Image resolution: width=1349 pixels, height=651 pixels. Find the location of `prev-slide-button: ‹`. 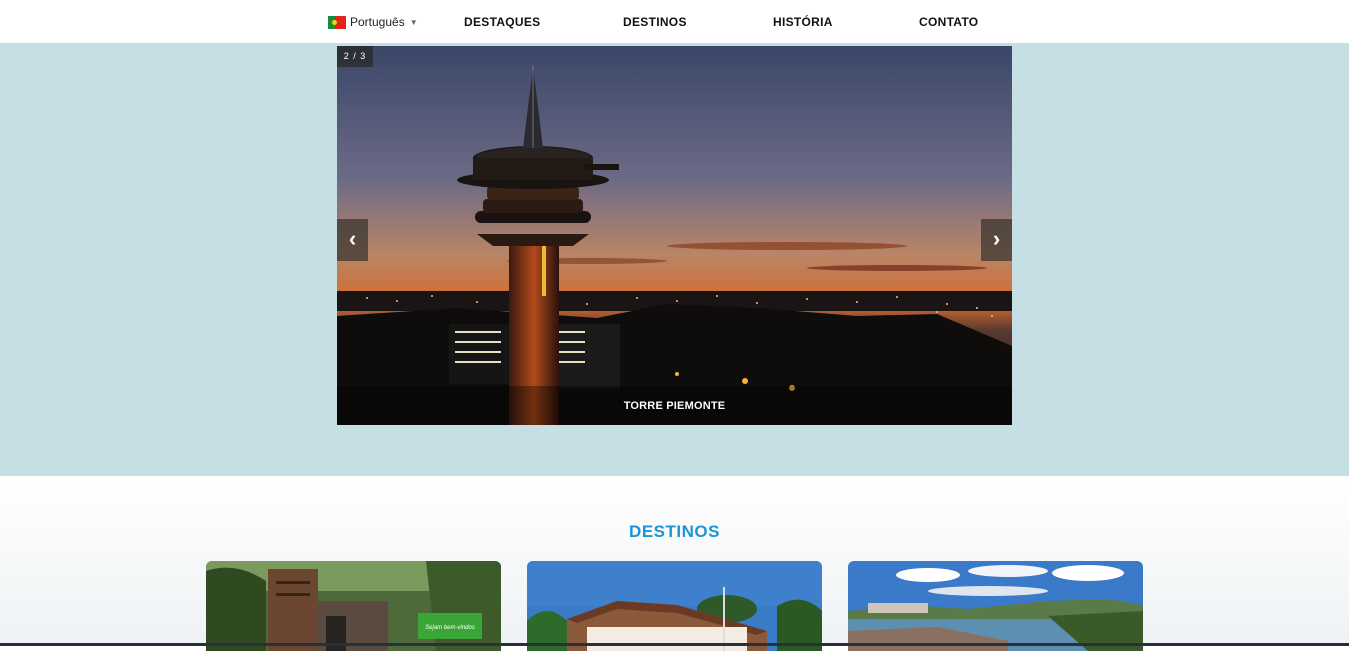

prev-slide-button: ‹ is located at coordinates (352, 240).